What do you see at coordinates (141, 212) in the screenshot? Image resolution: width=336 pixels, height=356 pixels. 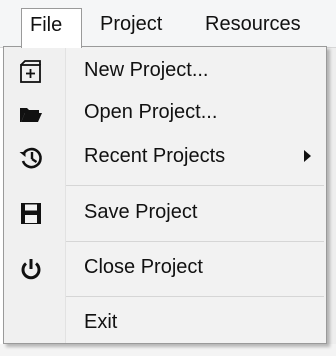 I see `menu-item-label: Save Project` at bounding box center [141, 212].